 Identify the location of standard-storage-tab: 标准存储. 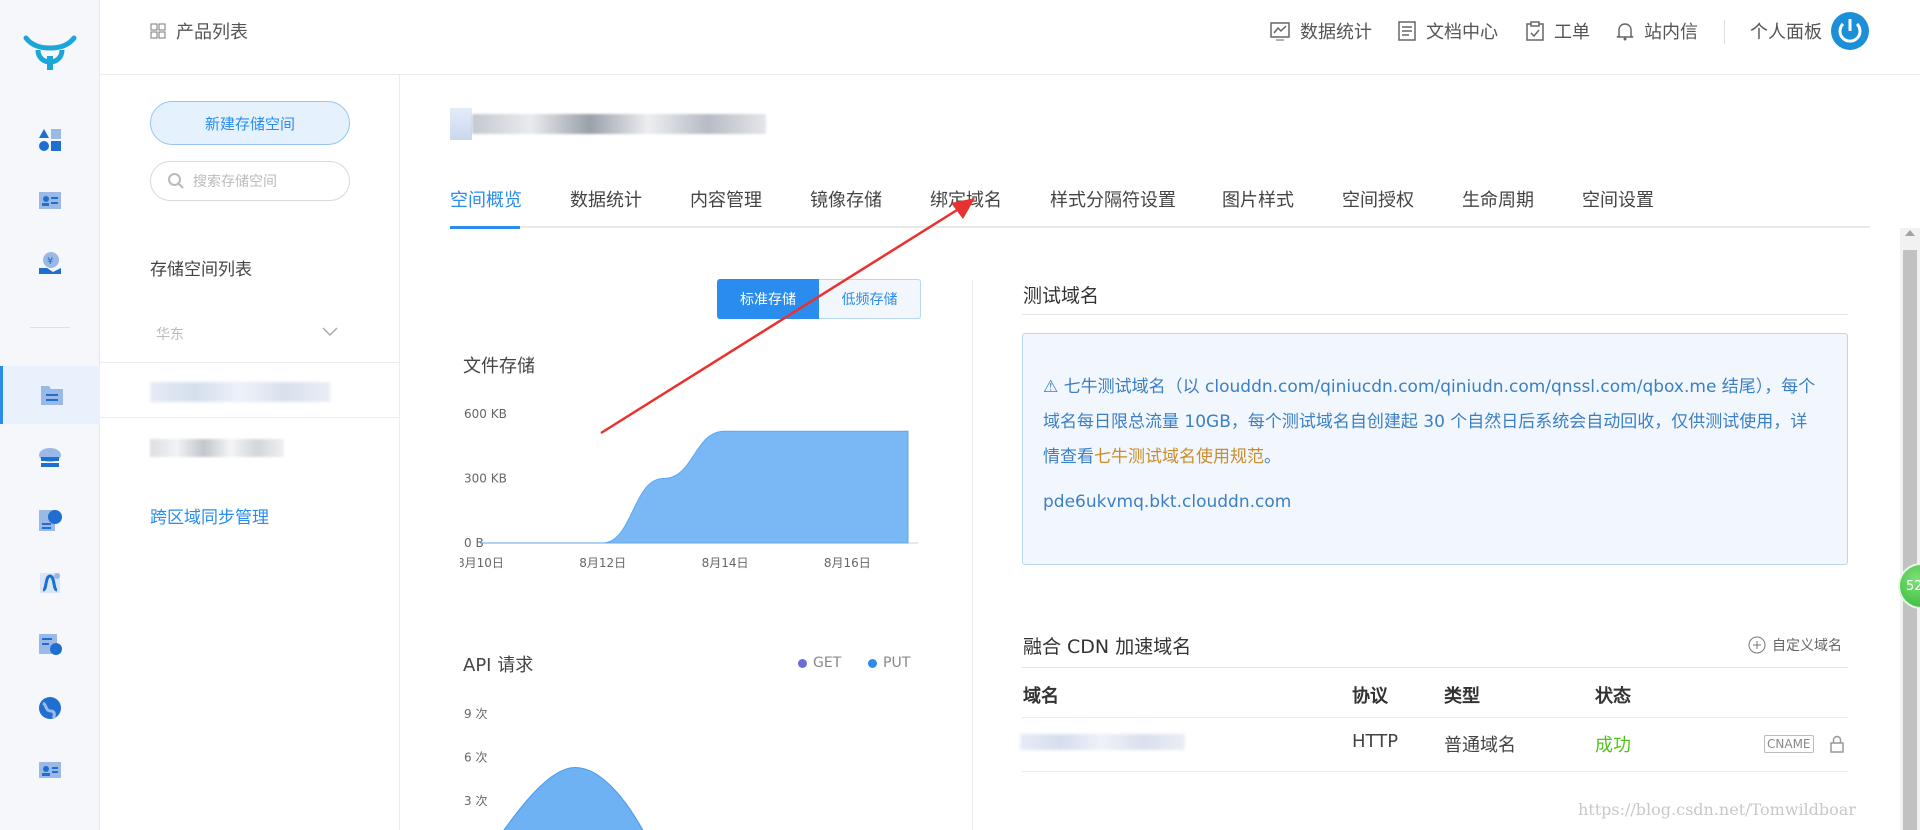
(768, 299).